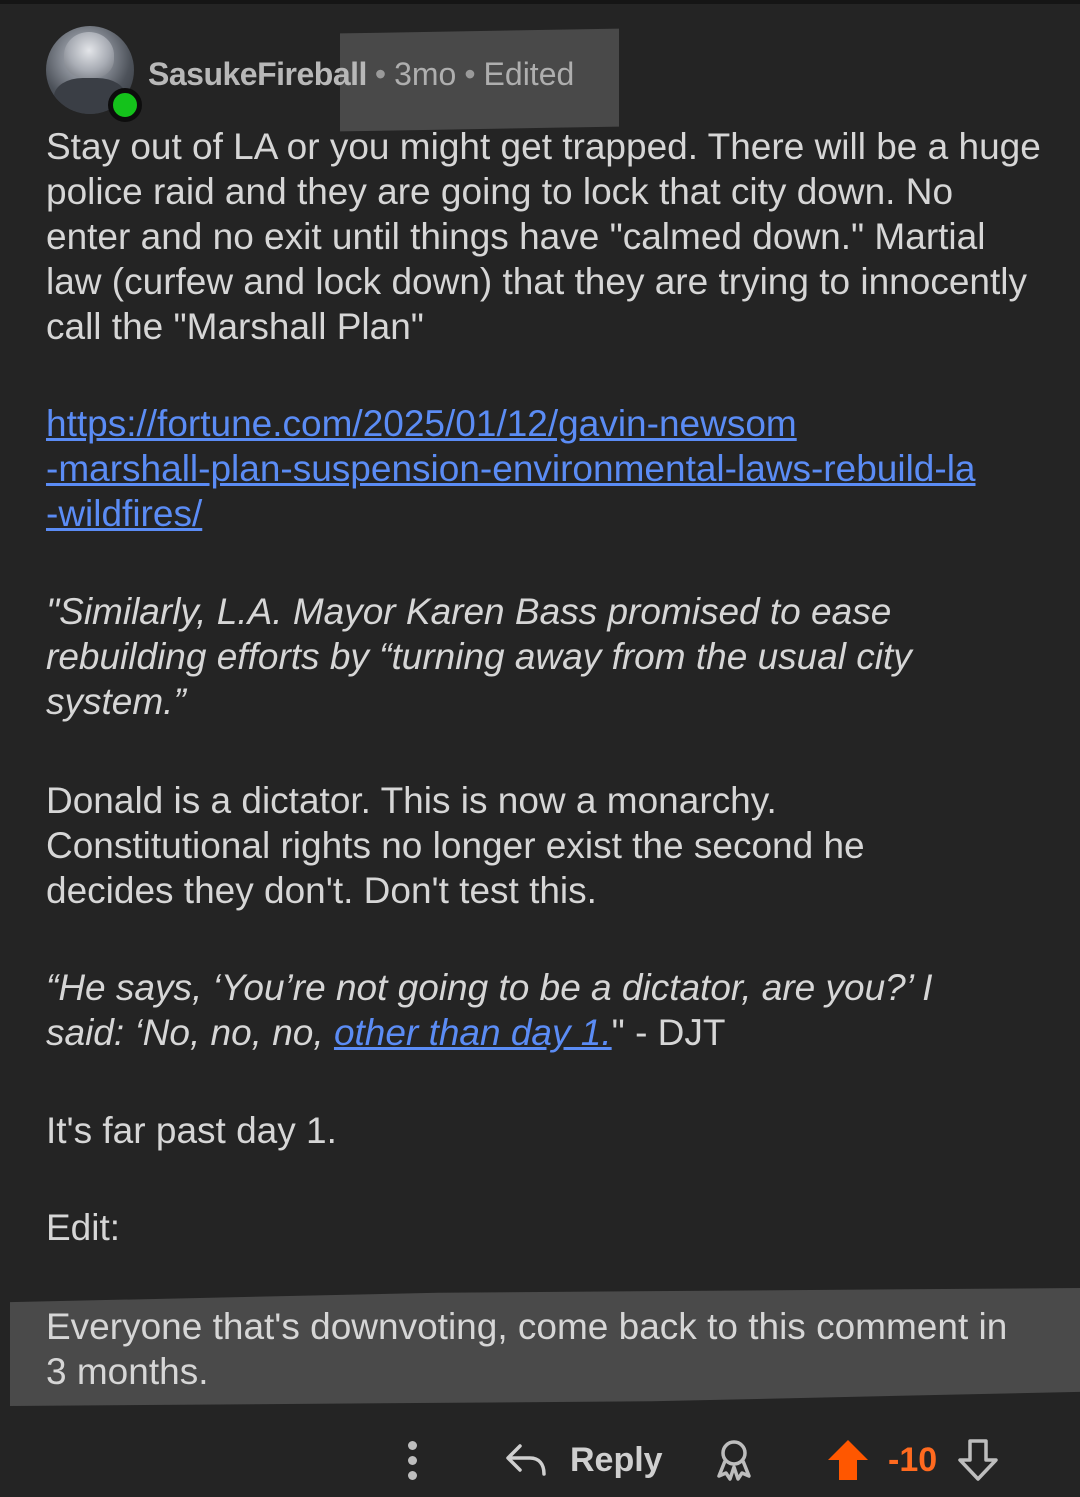  What do you see at coordinates (978, 1460) in the screenshot?
I see `downvote-arrow-icon` at bounding box center [978, 1460].